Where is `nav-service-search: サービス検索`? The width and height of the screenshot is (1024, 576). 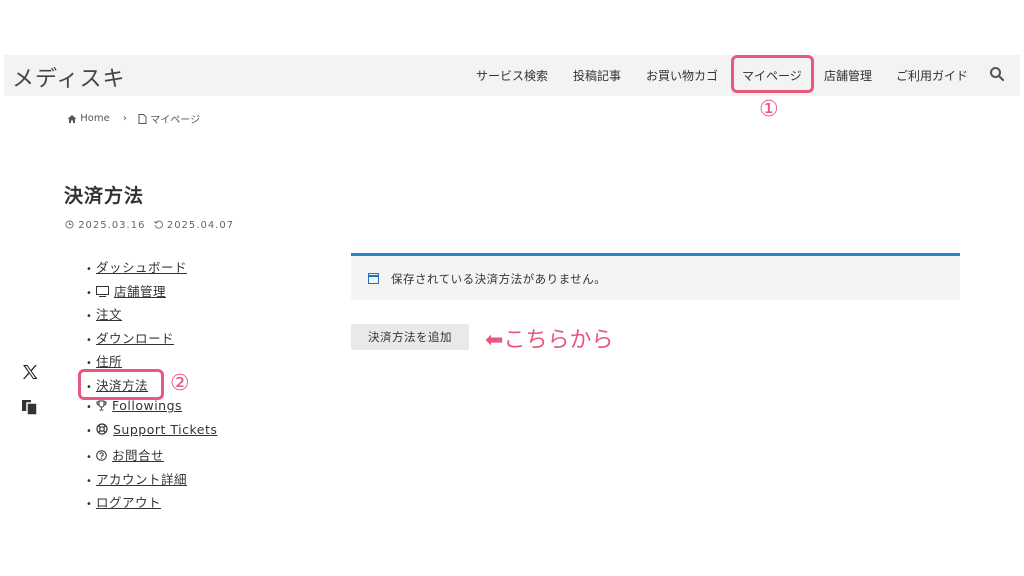
nav-service-search: サービス検索 is located at coordinates (512, 75).